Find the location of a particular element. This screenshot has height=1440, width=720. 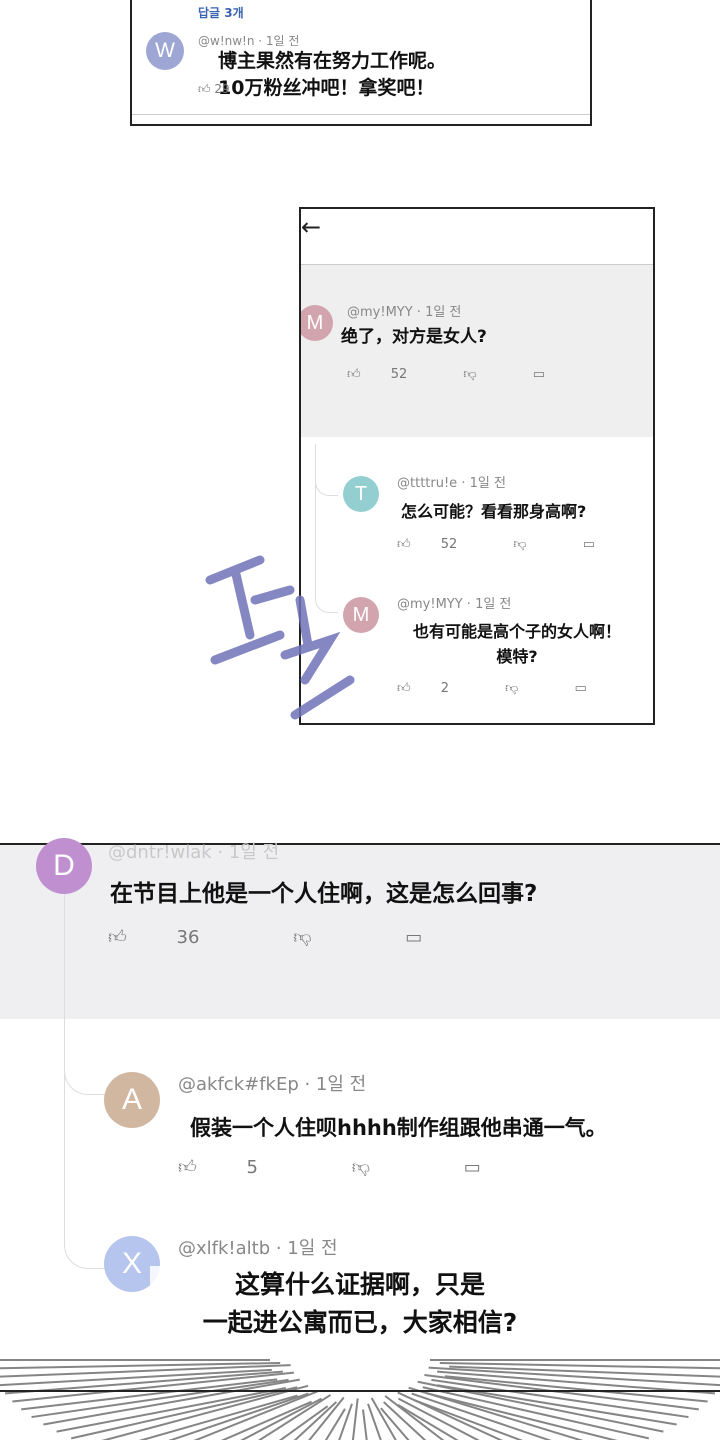

like-button: 👍︎ 36 is located at coordinates (175, 937).